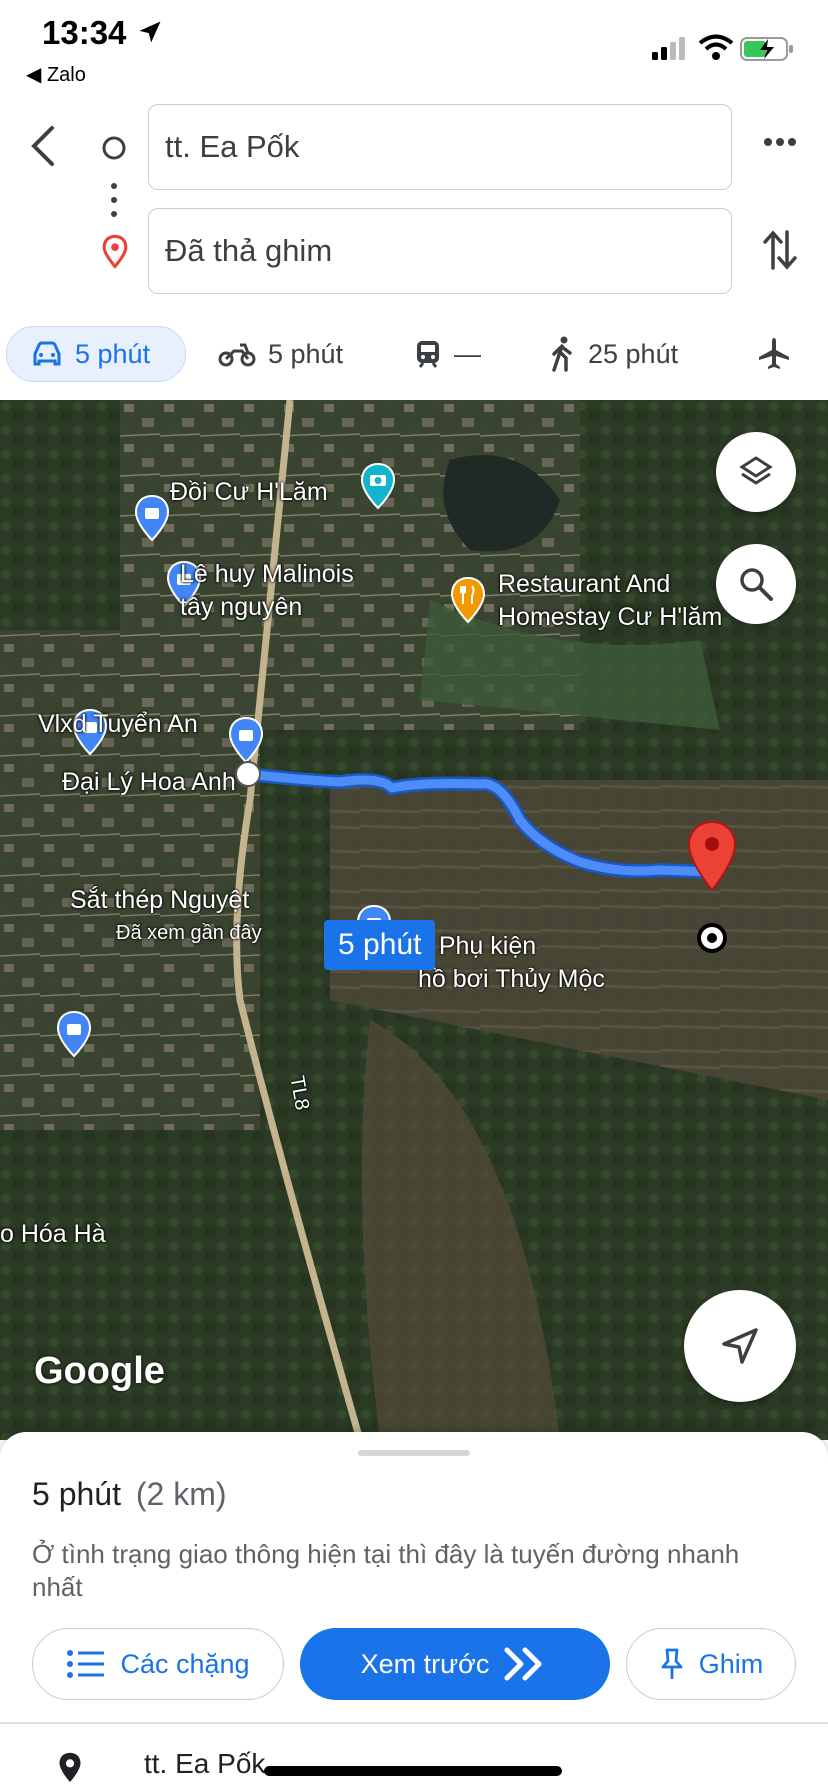 The image size is (828, 1792). What do you see at coordinates (118, 724) in the screenshot?
I see `map-label-vlxd: Vlxd Tuyển An` at bounding box center [118, 724].